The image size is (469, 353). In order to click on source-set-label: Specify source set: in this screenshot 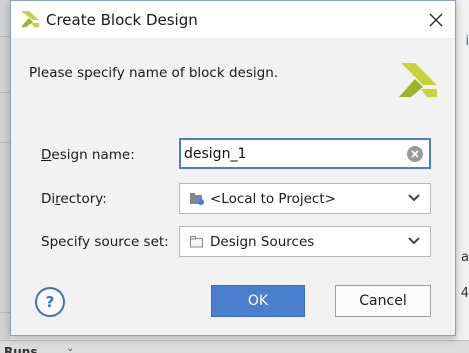, I will do `click(105, 242)`.